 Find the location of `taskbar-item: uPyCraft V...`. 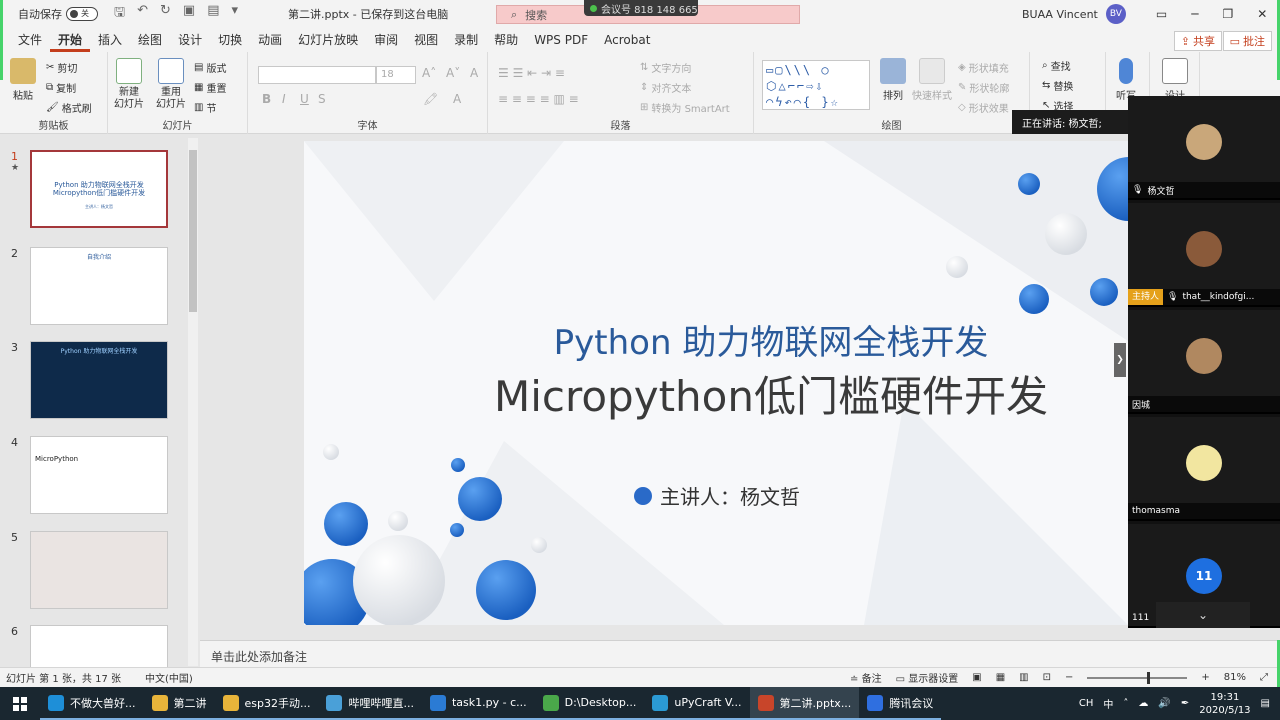

taskbar-item: uPyCraft V... is located at coordinates (697, 703).